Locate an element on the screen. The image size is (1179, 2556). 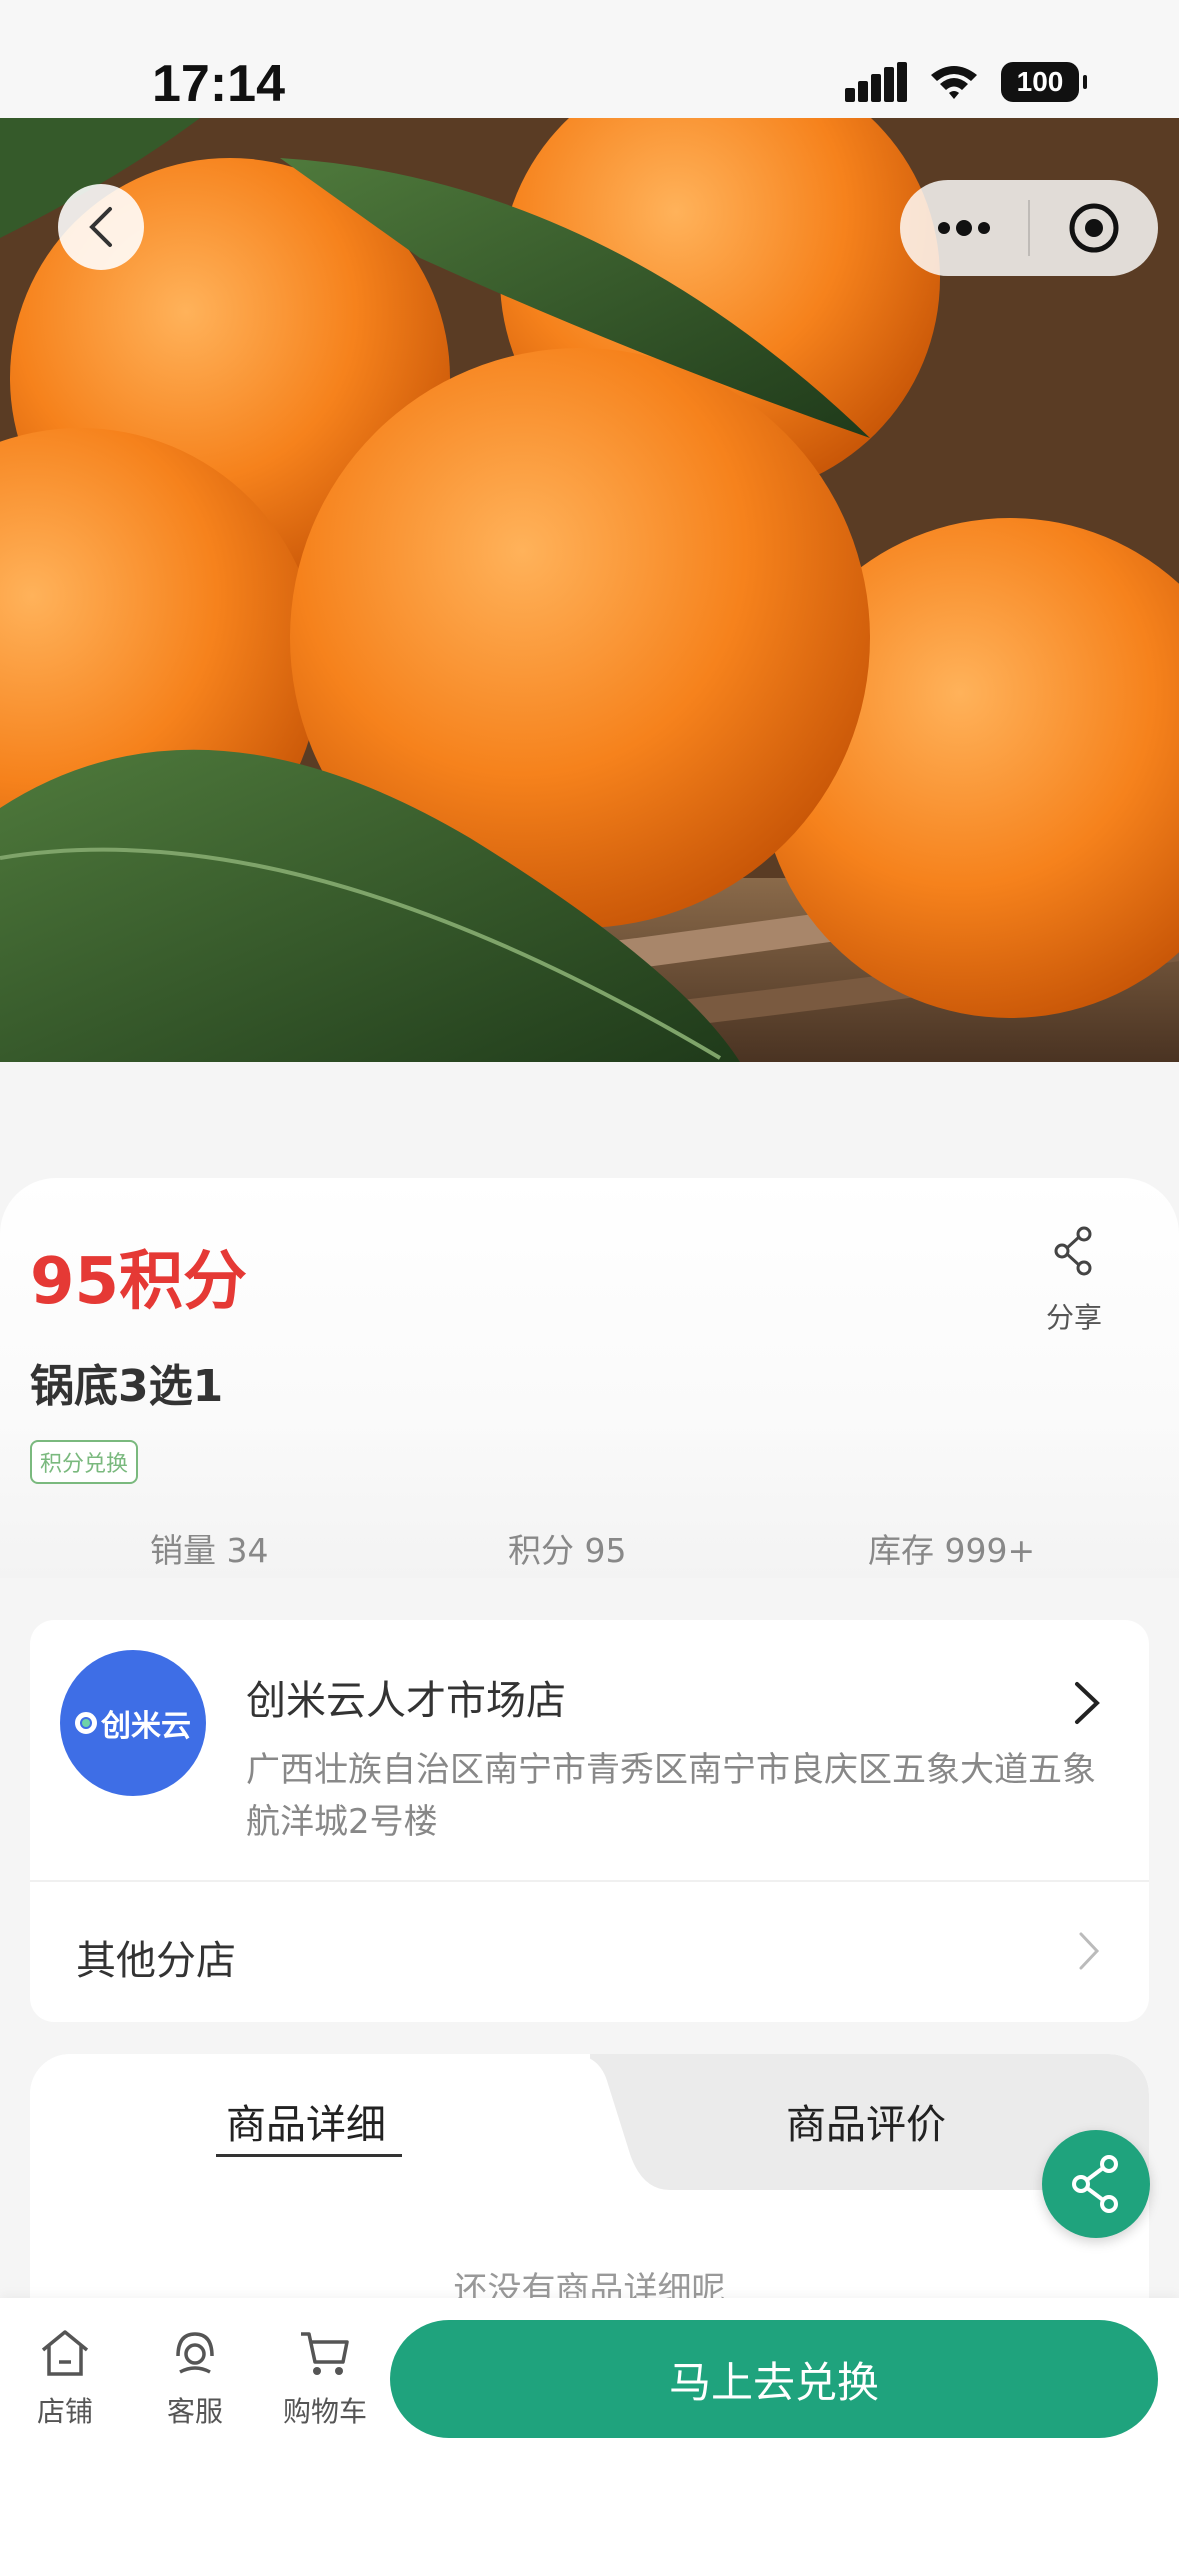
battery-icon: 100 is located at coordinates (1044, 82).